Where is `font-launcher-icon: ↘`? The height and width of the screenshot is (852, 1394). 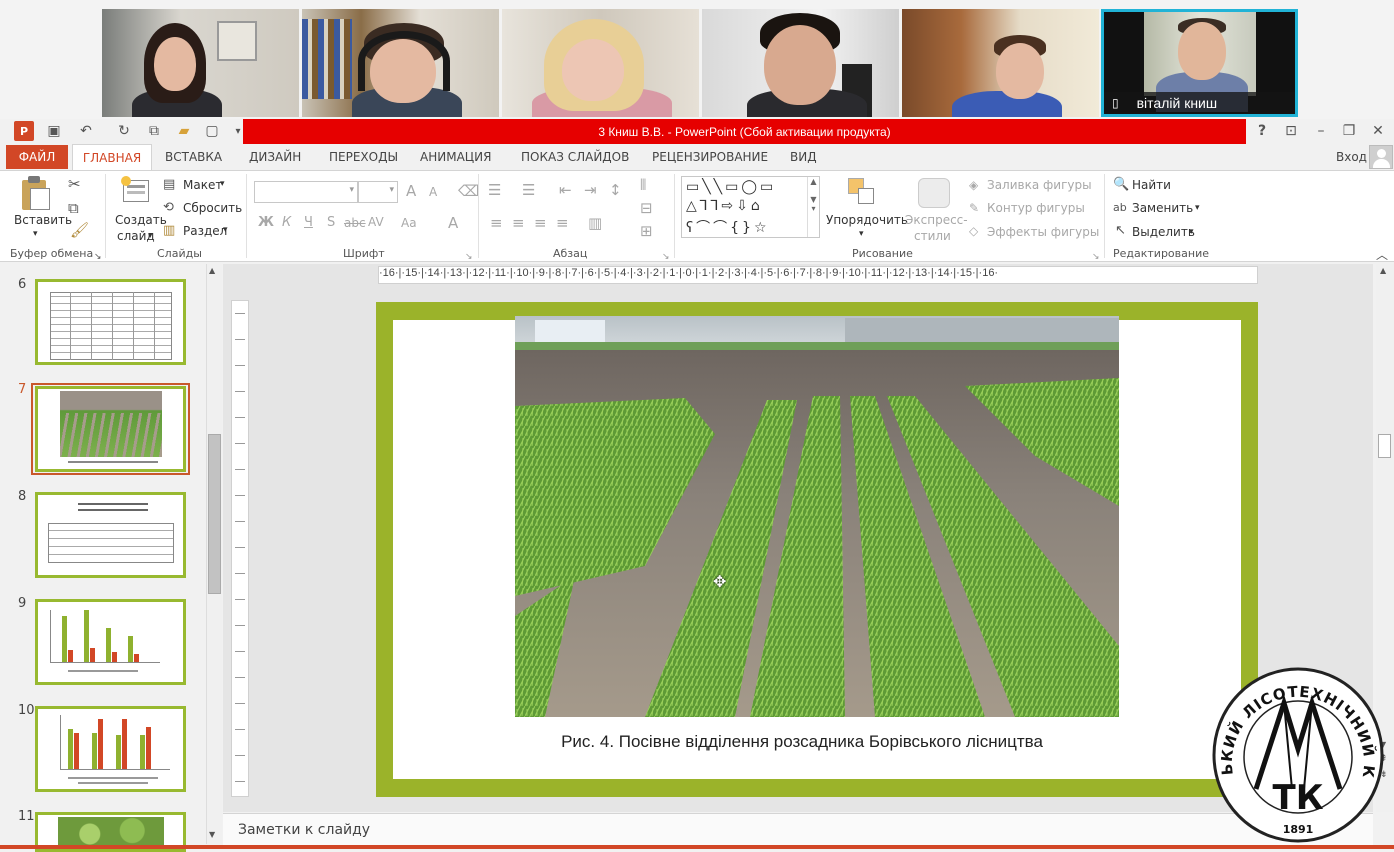
font-launcher-icon: ↘ is located at coordinates (469, 257).